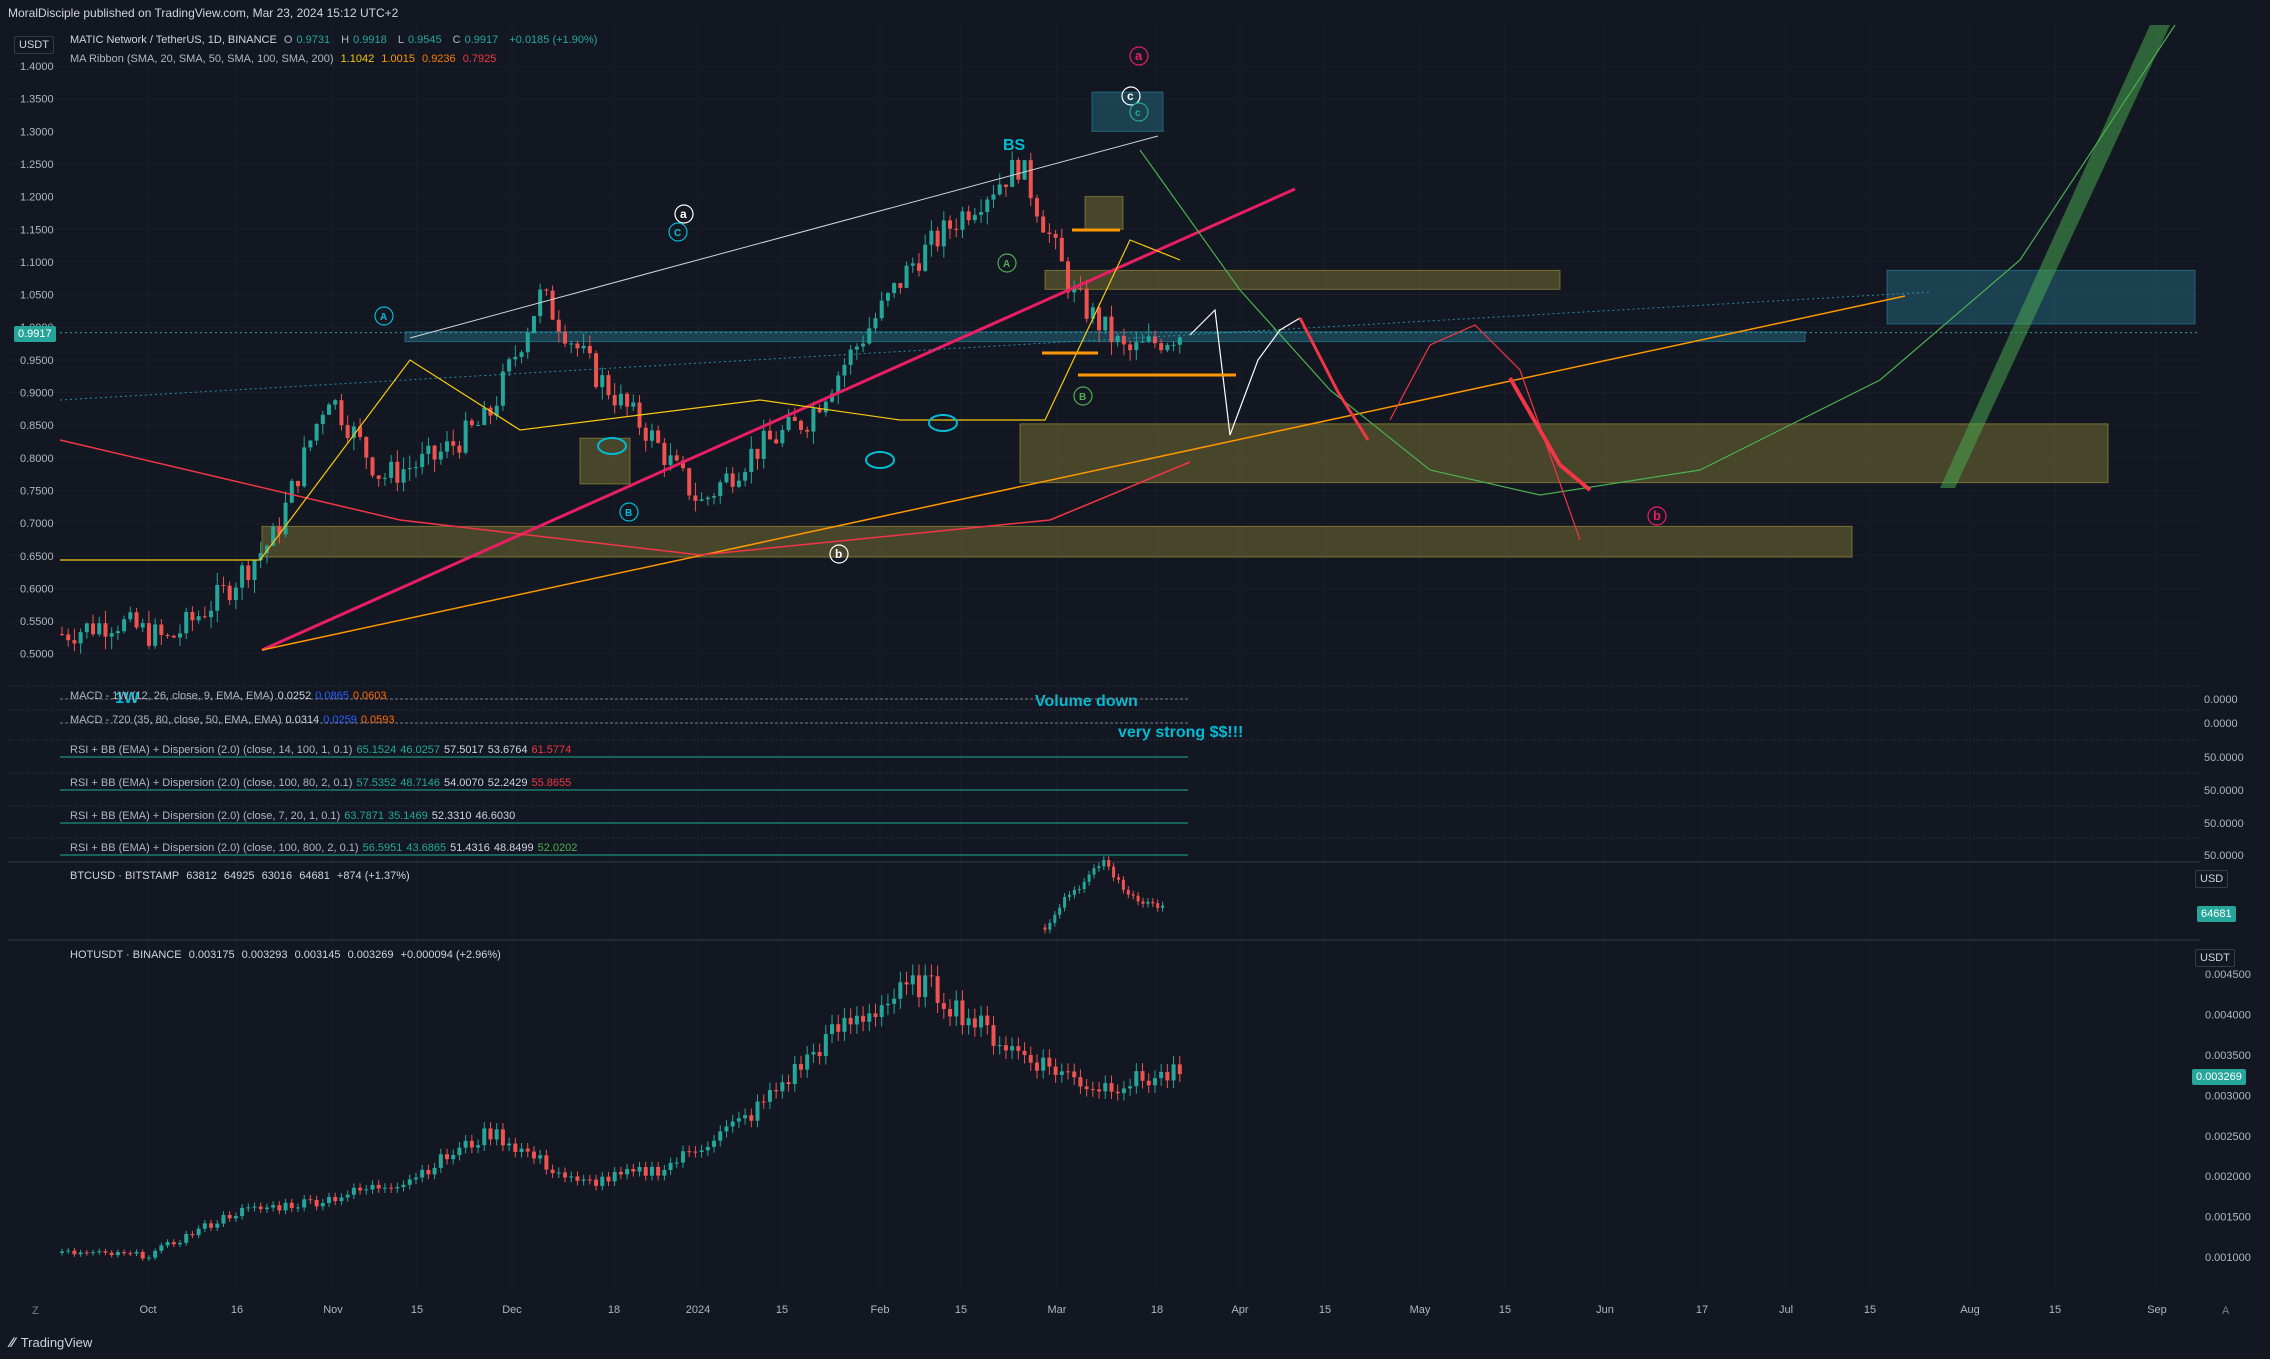 Image resolution: width=2270 pixels, height=1359 pixels. What do you see at coordinates (1082, 397) in the screenshot?
I see `wave-label: B` at bounding box center [1082, 397].